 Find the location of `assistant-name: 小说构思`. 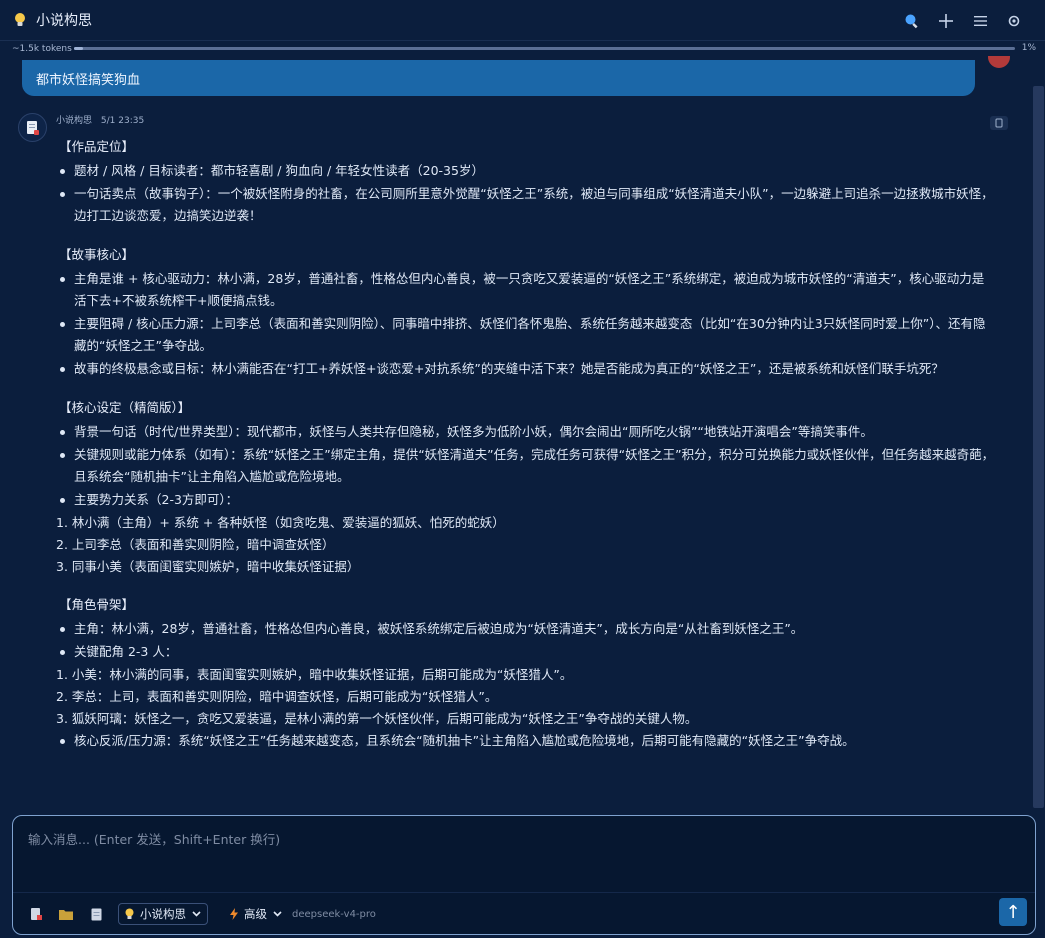

assistant-name: 小说构思 is located at coordinates (74, 121).